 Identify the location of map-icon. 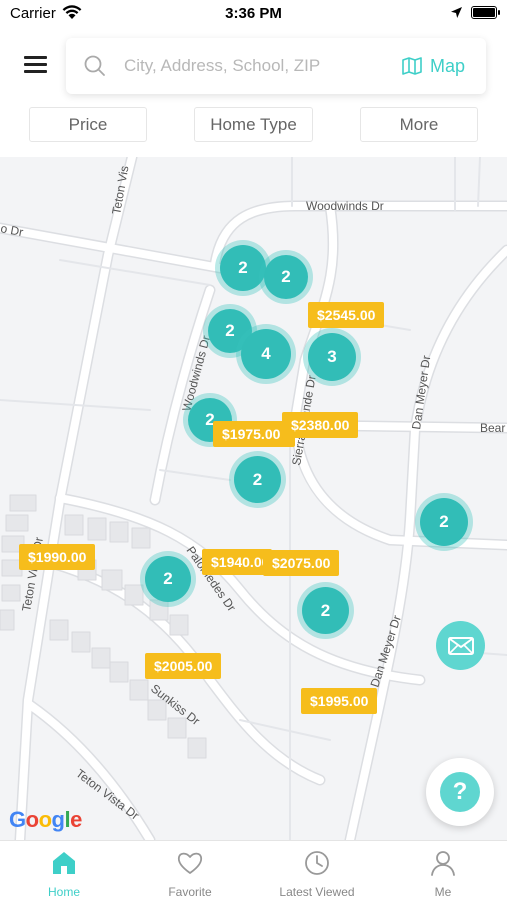
(412, 66).